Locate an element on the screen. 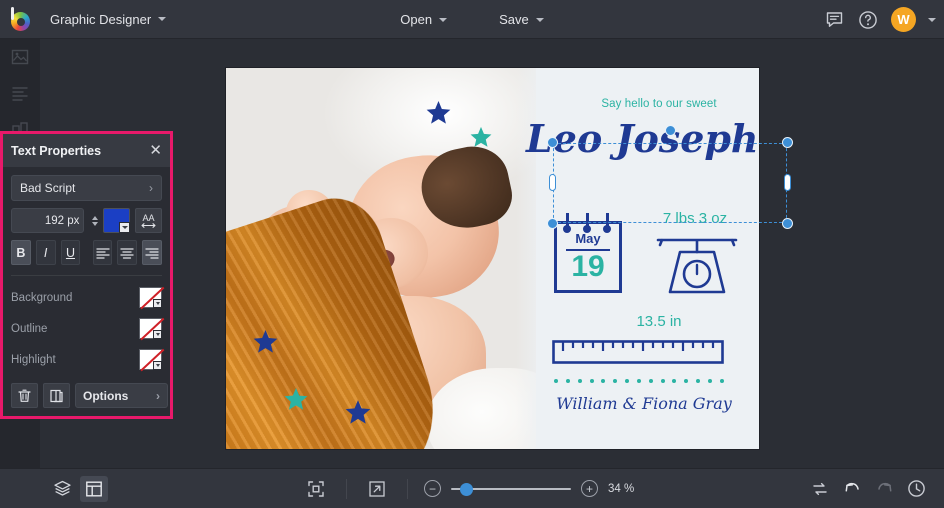 This screenshot has width=944, height=508. app-logo is located at coordinates (20, 19).